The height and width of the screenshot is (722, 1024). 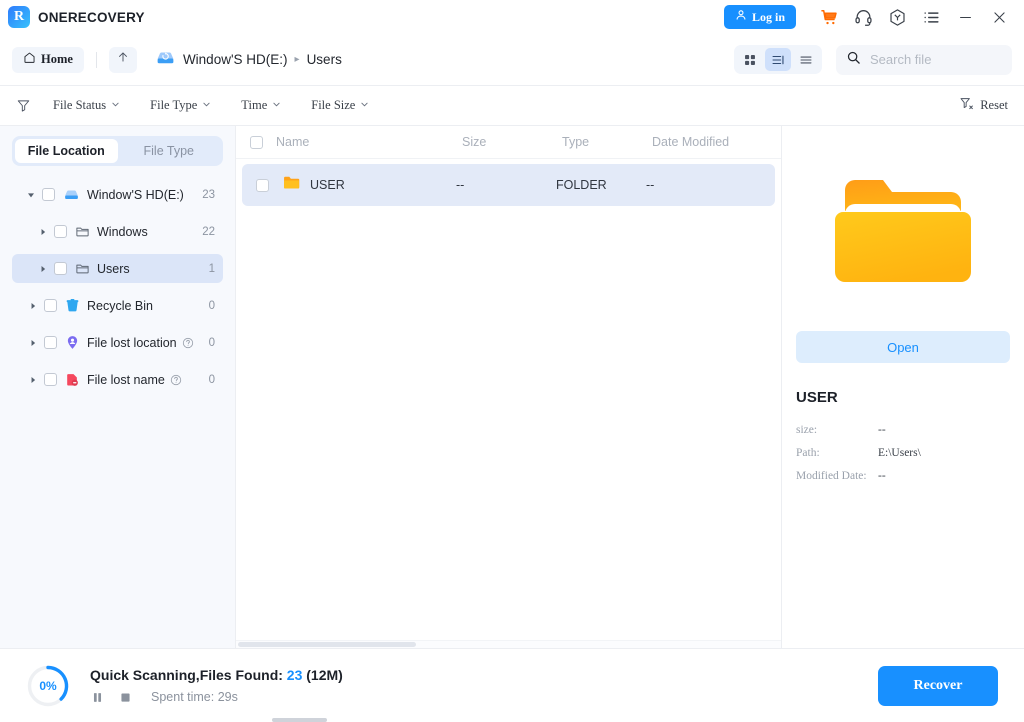 What do you see at coordinates (186, 674) in the screenshot?
I see `scan-status-label: Quick Scanning,Files Found:` at bounding box center [186, 674].